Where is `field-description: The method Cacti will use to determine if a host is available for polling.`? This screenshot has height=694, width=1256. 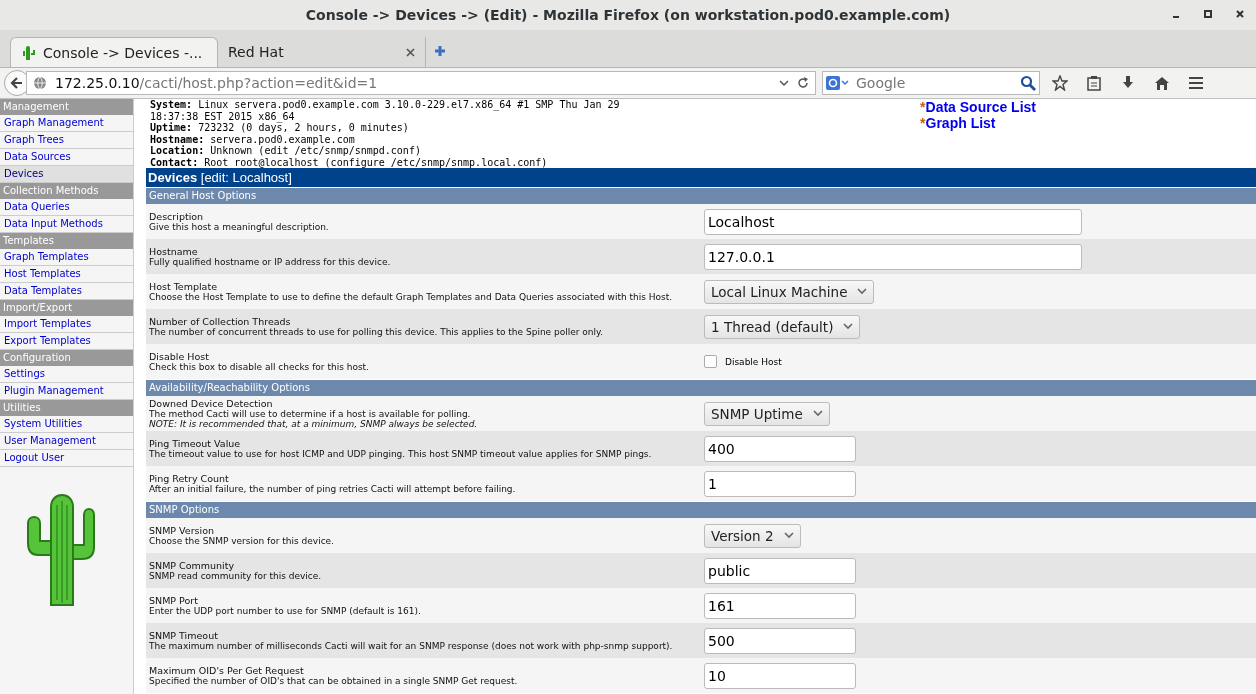
field-description: The method Cacti will use to determine if a host is available for polling. is located at coordinates (310, 414).